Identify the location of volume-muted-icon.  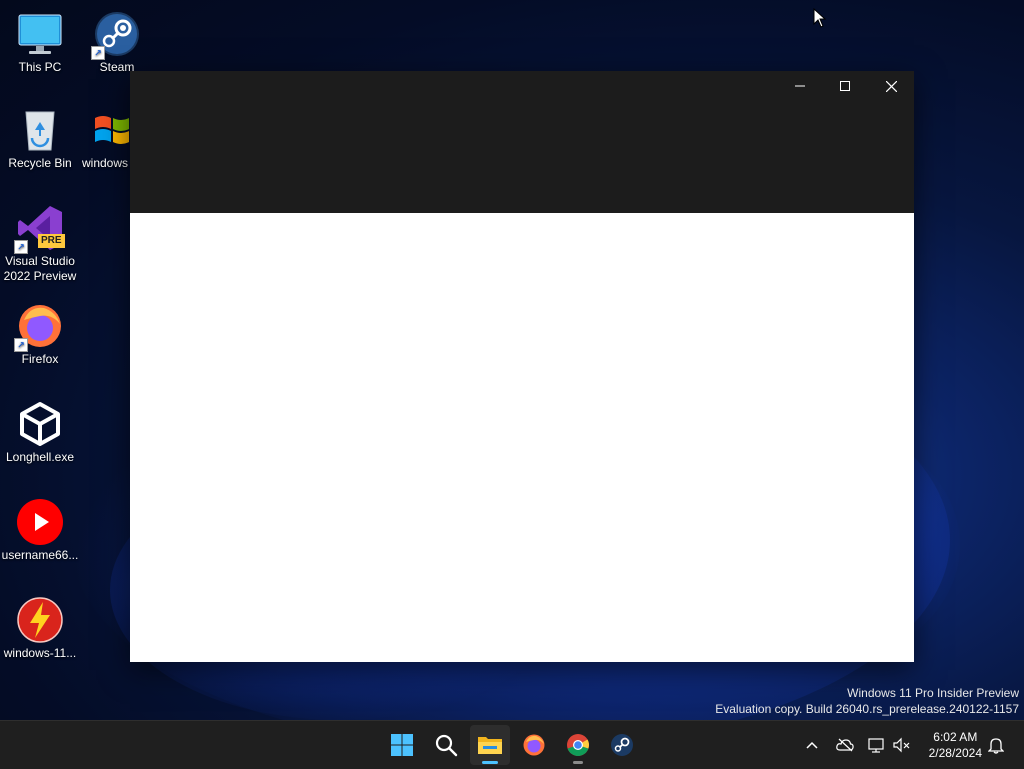
(901, 745).